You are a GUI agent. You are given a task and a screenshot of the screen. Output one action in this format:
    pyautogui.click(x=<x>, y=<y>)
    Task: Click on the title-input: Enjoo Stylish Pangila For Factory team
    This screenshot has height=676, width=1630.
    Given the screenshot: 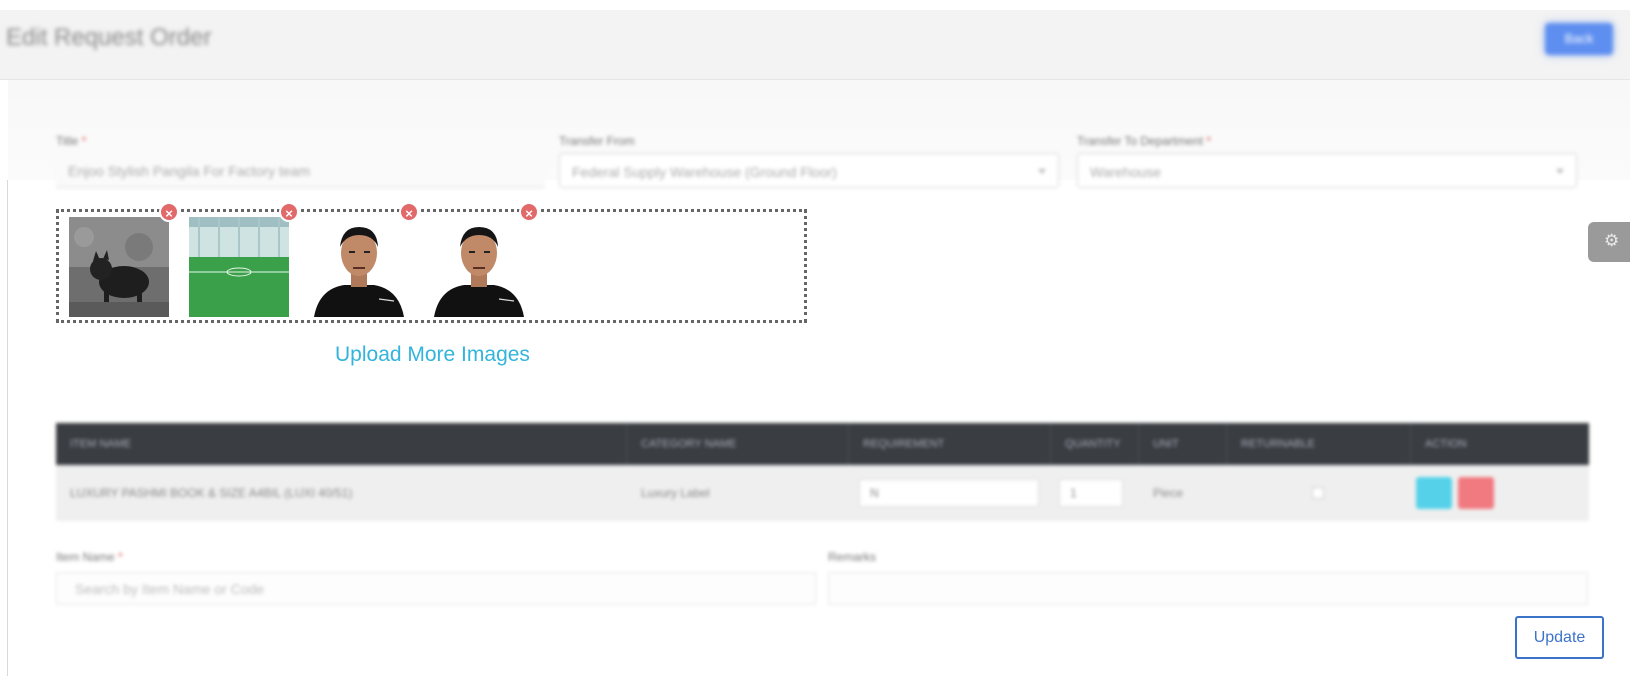 What is the action you would take?
    pyautogui.click(x=300, y=170)
    